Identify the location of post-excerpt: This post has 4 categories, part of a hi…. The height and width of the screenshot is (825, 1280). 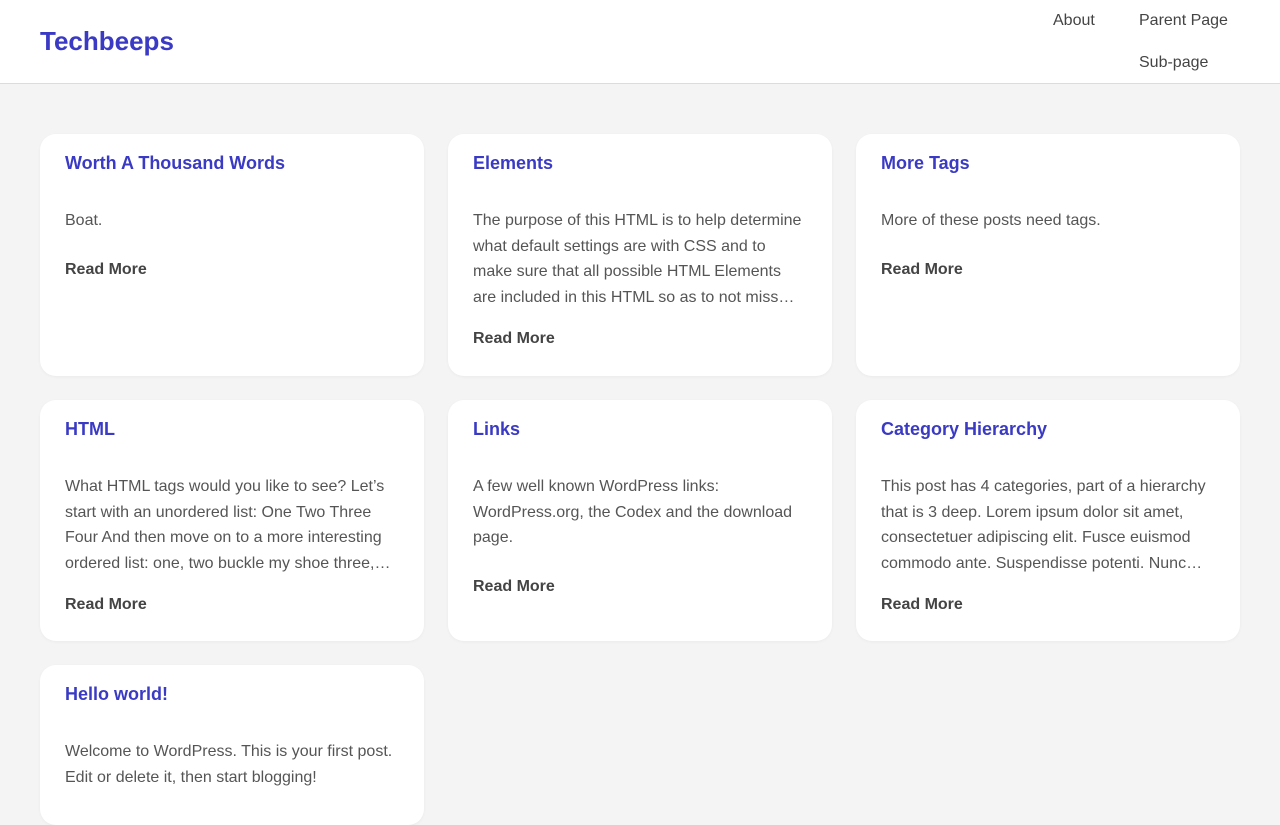
(1043, 525).